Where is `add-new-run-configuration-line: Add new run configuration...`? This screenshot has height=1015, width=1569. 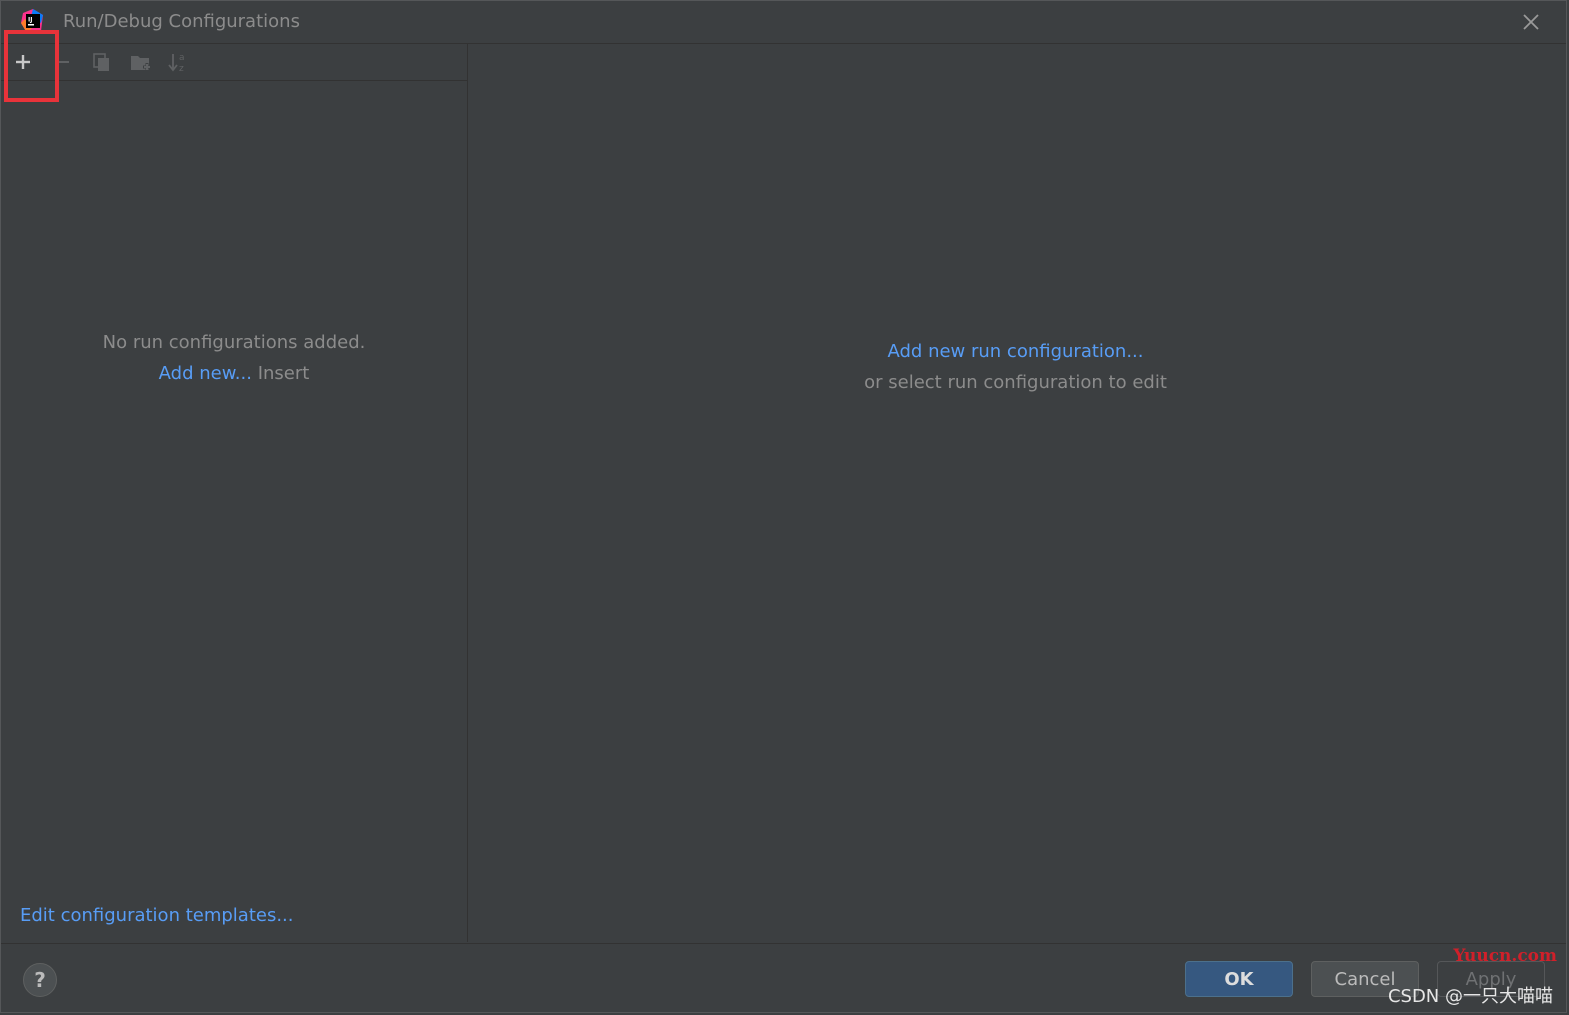
add-new-run-configuration-line: Add new run configuration... is located at coordinates (1015, 351).